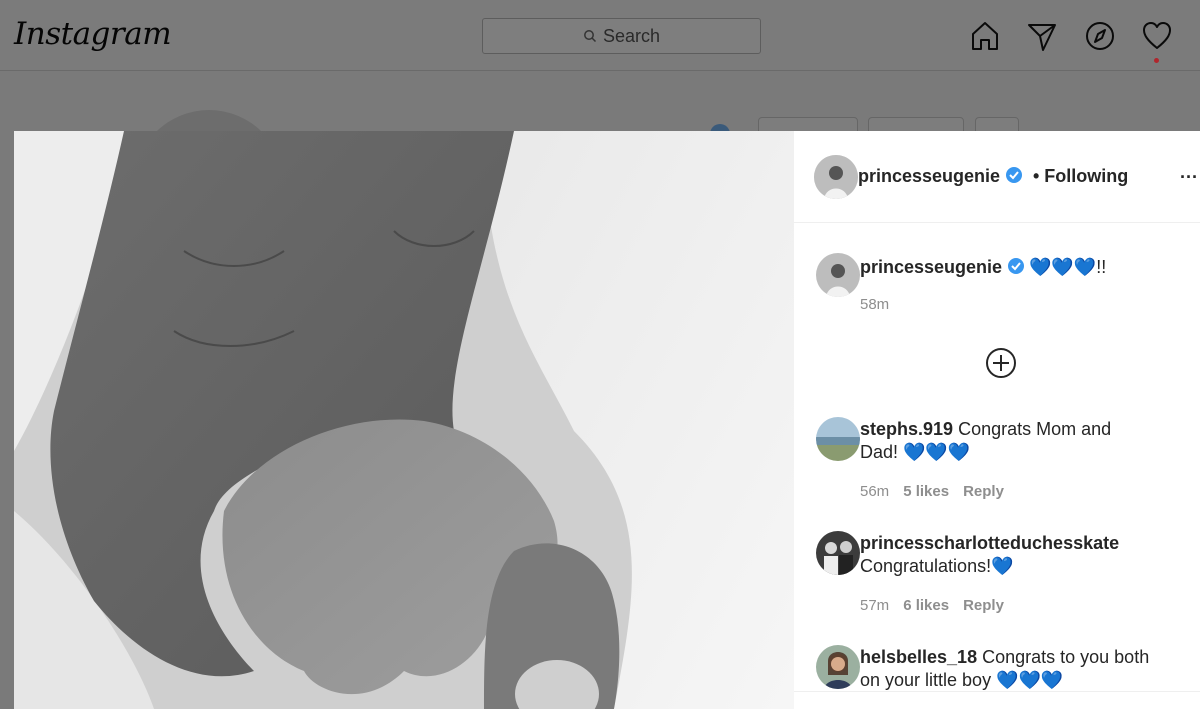 Image resolution: width=1200 pixels, height=709 pixels. I want to click on caption-time: 58m, so click(875, 304).